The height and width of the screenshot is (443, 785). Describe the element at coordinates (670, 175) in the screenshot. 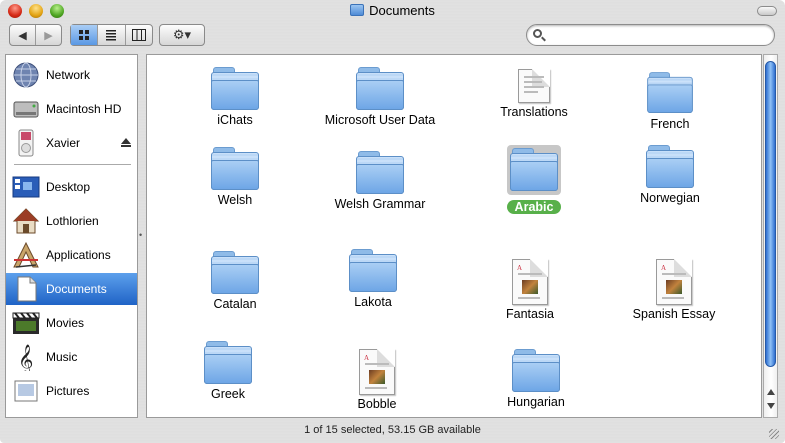

I see `file-item-norwegian: Norwegian` at that location.